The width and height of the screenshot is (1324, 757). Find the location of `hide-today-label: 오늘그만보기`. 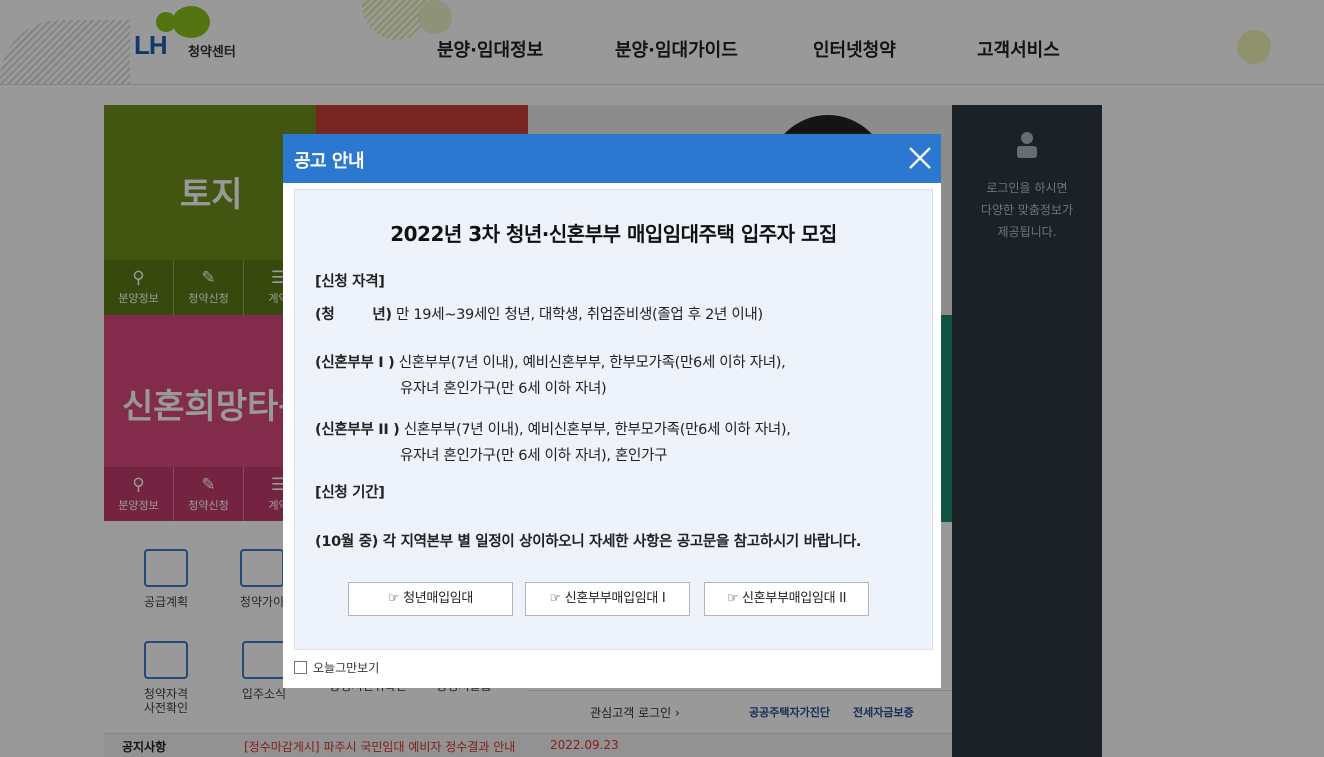

hide-today-label: 오늘그만보기 is located at coordinates (346, 667).